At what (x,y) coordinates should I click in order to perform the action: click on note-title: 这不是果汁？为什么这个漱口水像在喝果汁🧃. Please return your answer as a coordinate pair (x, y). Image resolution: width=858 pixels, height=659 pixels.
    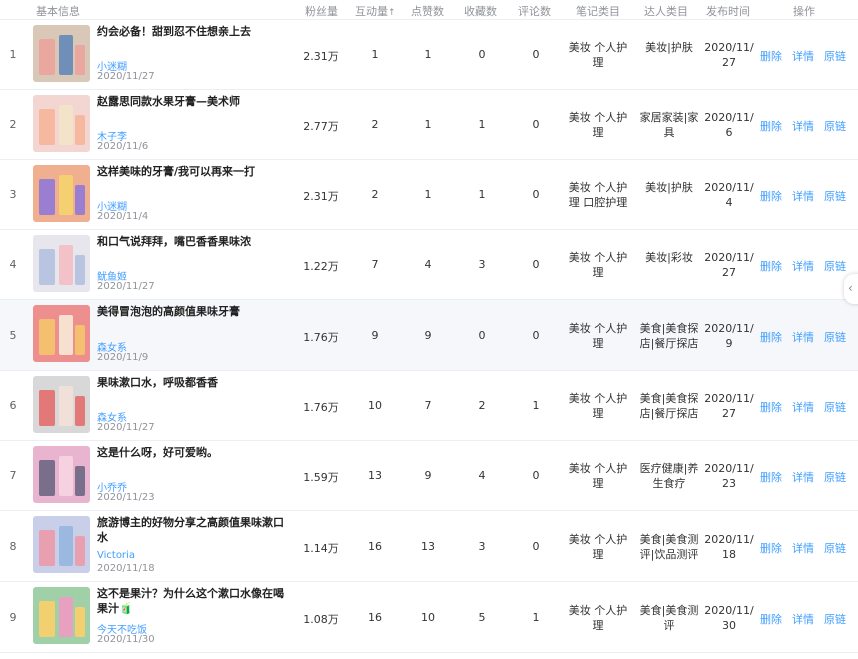
    Looking at the image, I should click on (192, 601).